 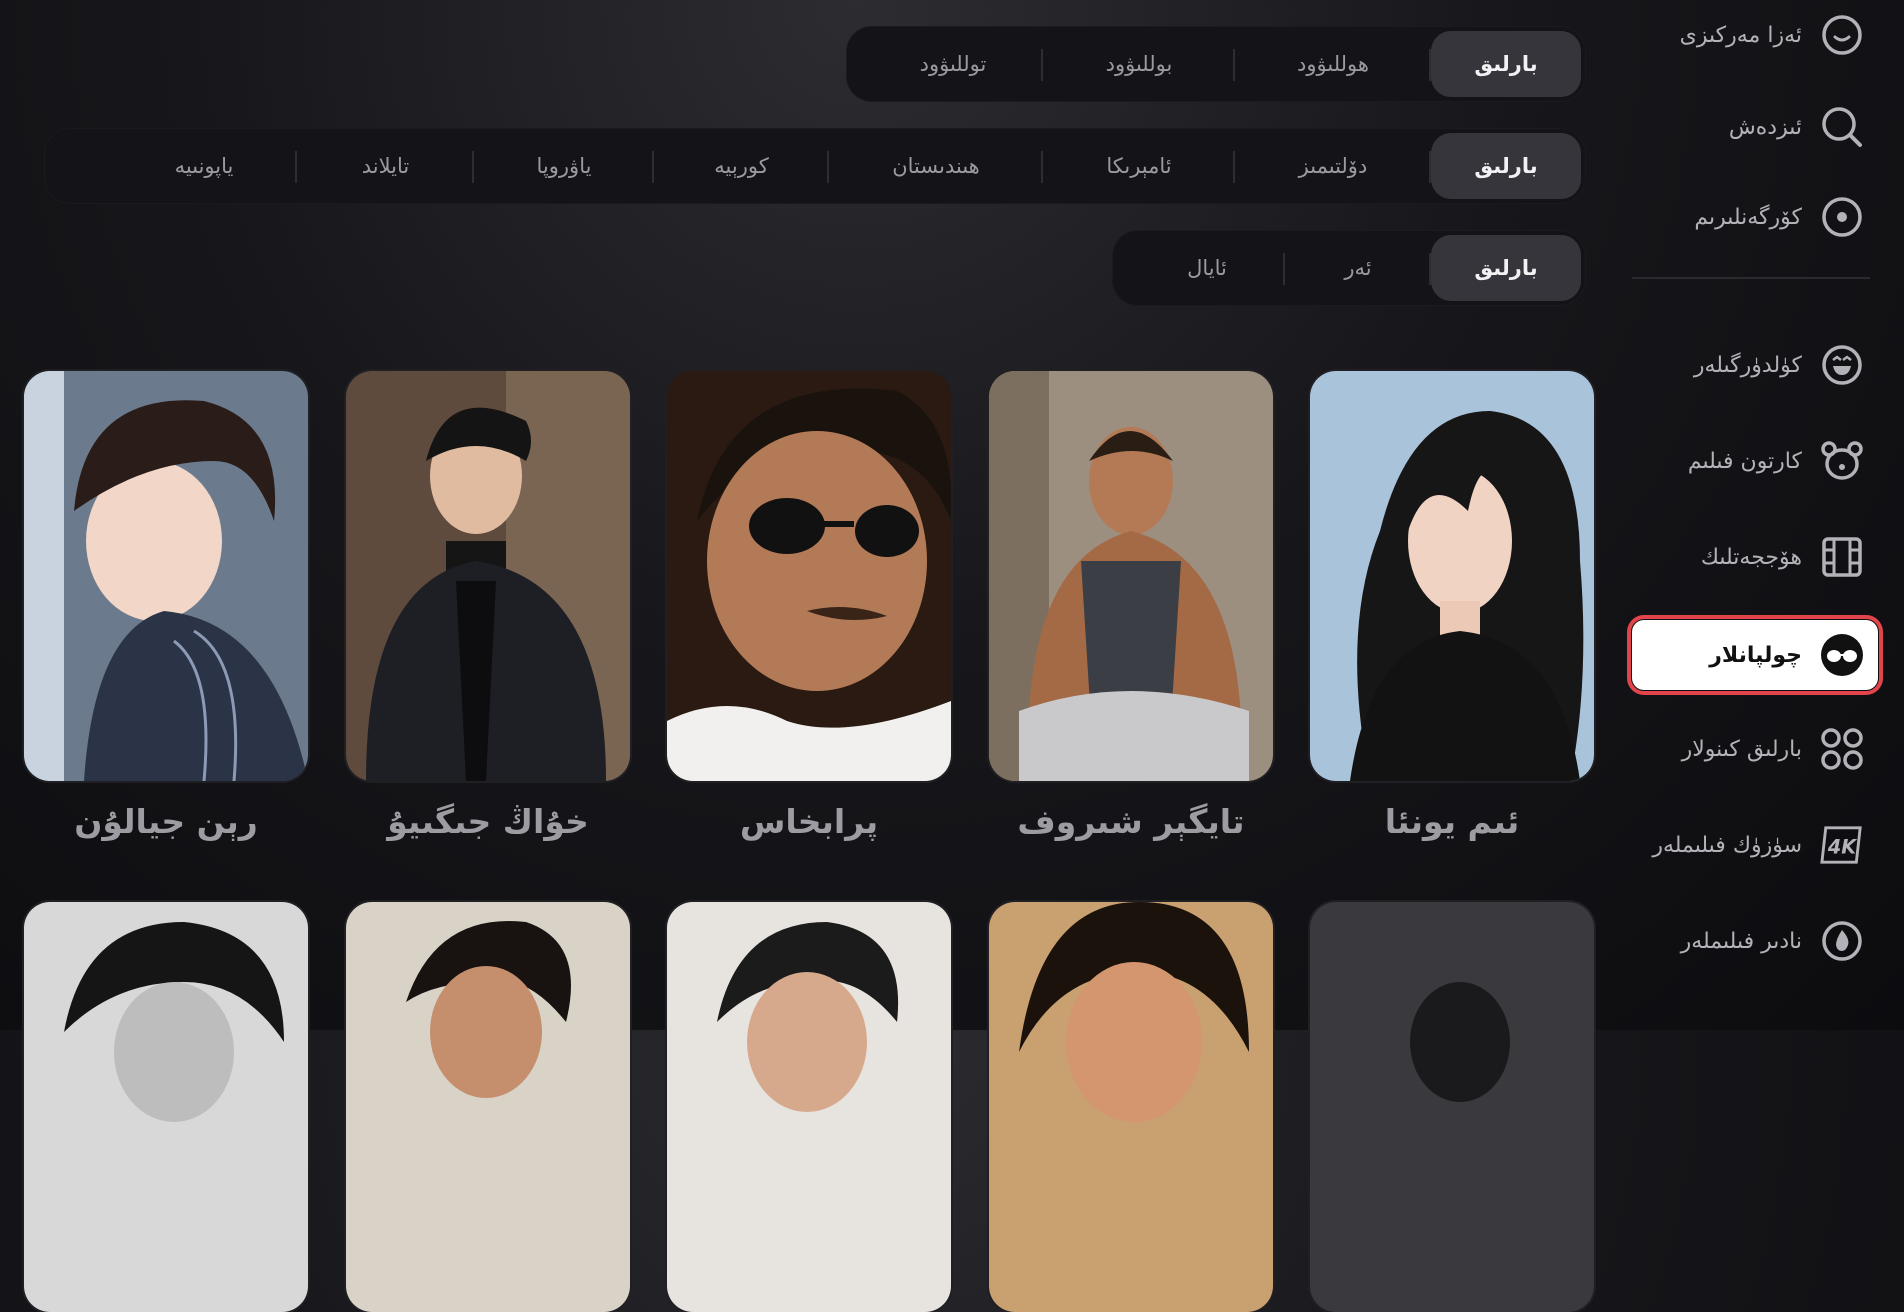 What do you see at coordinates (1358, 268) in the screenshot?
I see `filter-gender-male: ئەر` at bounding box center [1358, 268].